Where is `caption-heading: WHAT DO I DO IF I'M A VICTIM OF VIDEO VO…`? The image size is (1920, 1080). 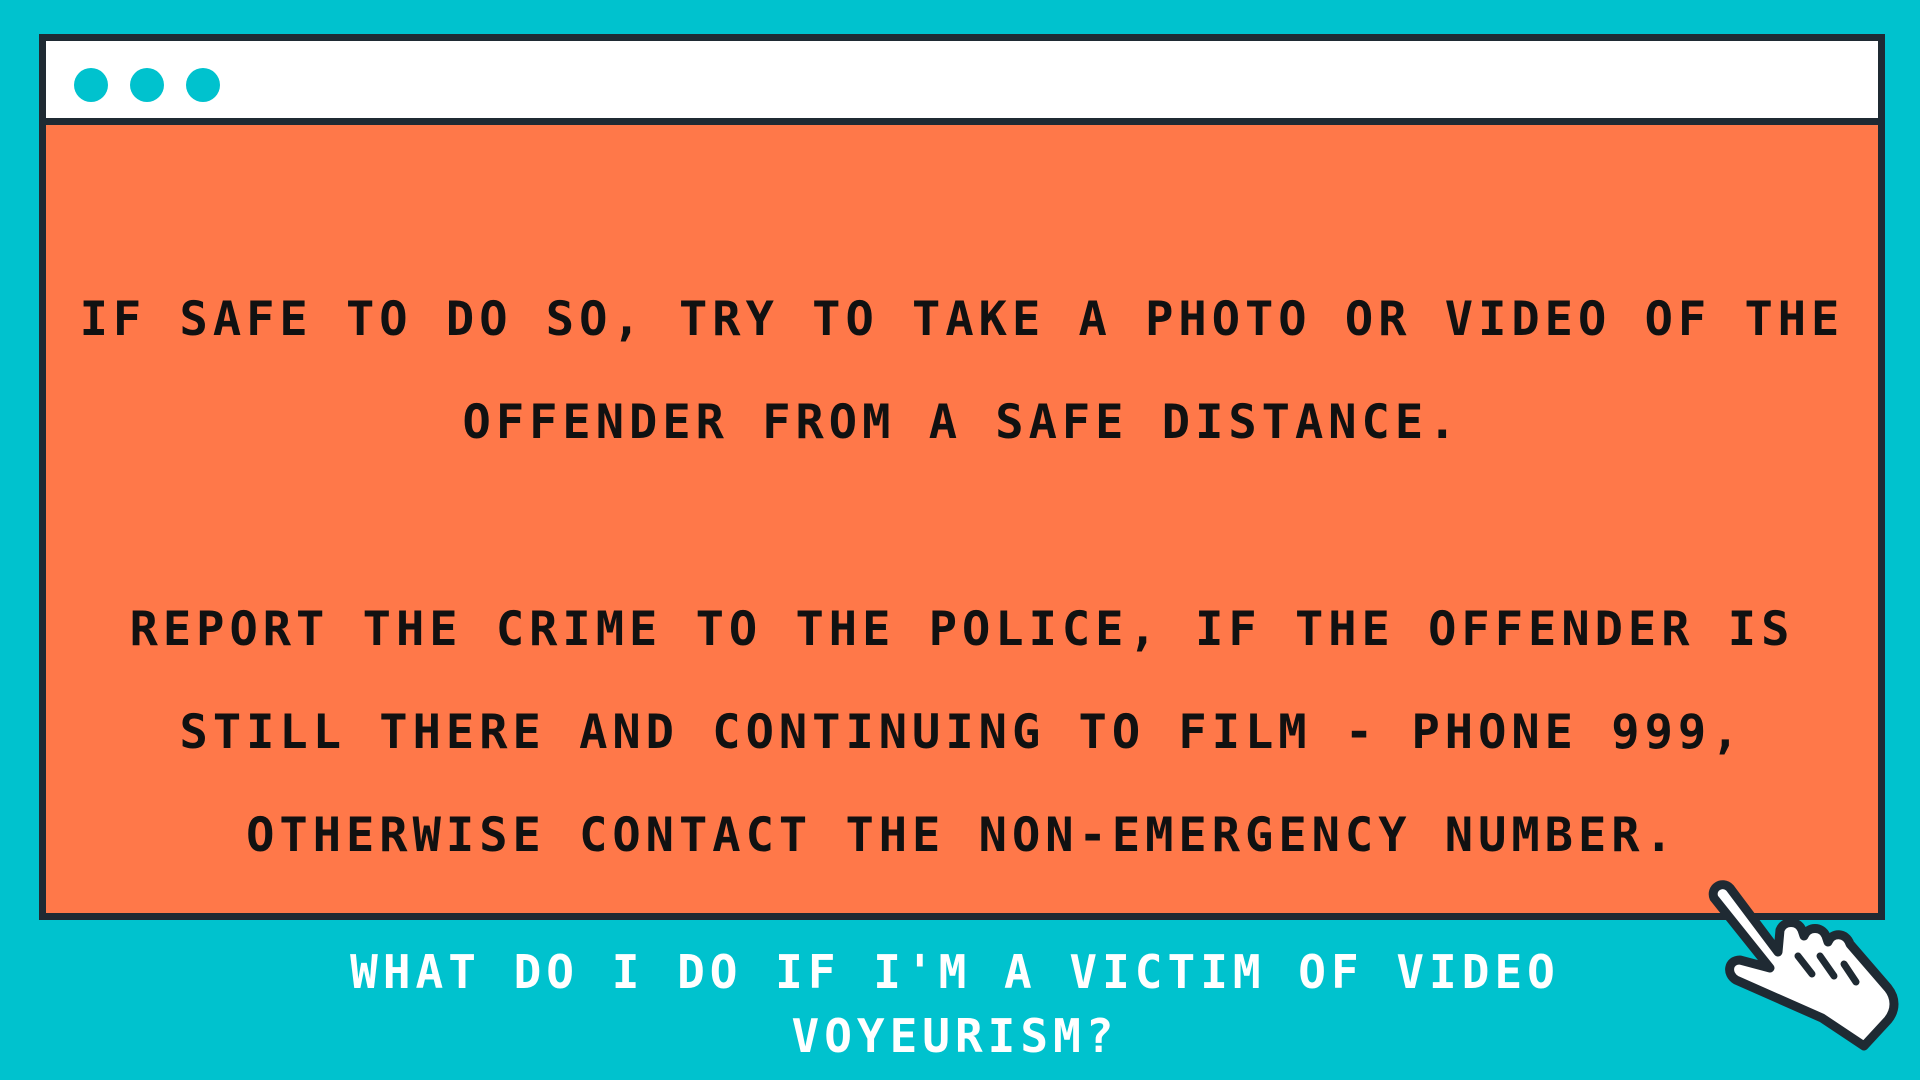
caption-heading: WHAT DO I DO IF I'M A VICTIM OF VIDEO VO… is located at coordinates (955, 1004).